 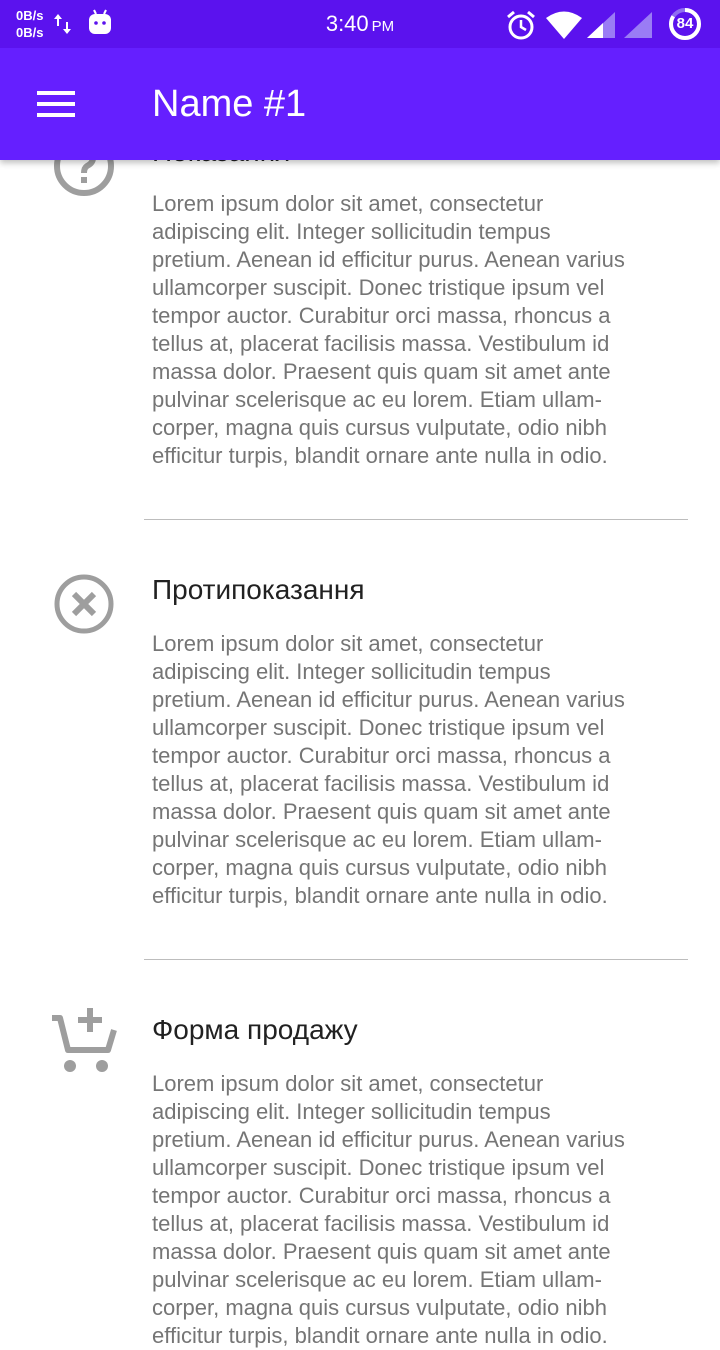 I want to click on section-title: Протипоказання, so click(x=258, y=589).